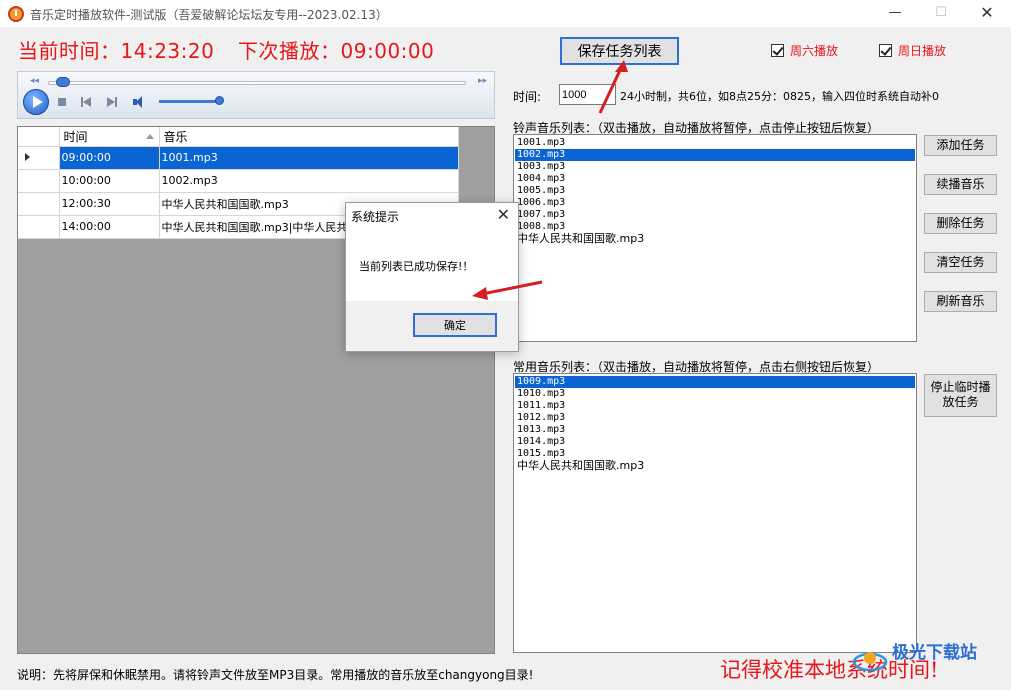 The height and width of the screenshot is (690, 1011). Describe the element at coordinates (960, 223) in the screenshot. I see `delete-task-button: 删除任务` at that location.